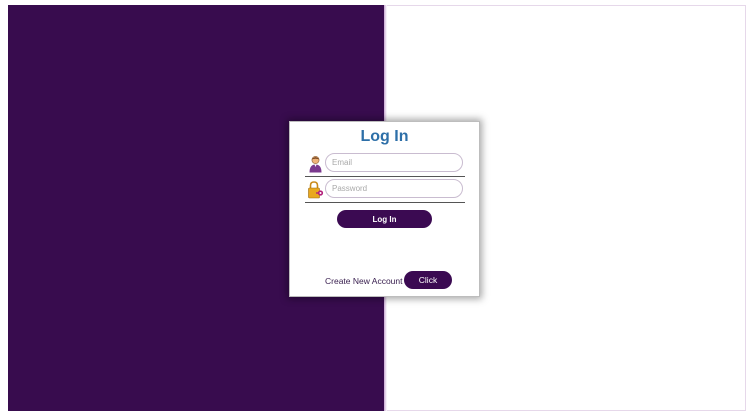  I want to click on user-icon, so click(315, 164).